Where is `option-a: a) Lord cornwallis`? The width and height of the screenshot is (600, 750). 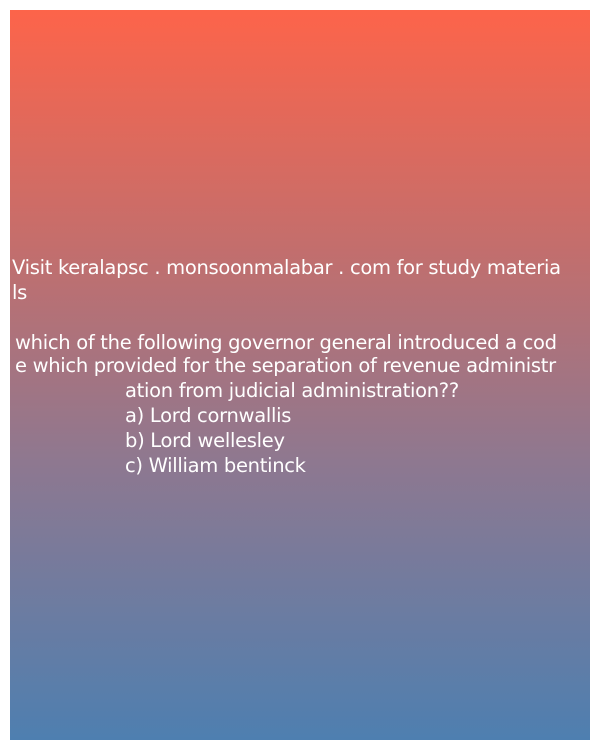 option-a: a) Lord cornwallis is located at coordinates (208, 415).